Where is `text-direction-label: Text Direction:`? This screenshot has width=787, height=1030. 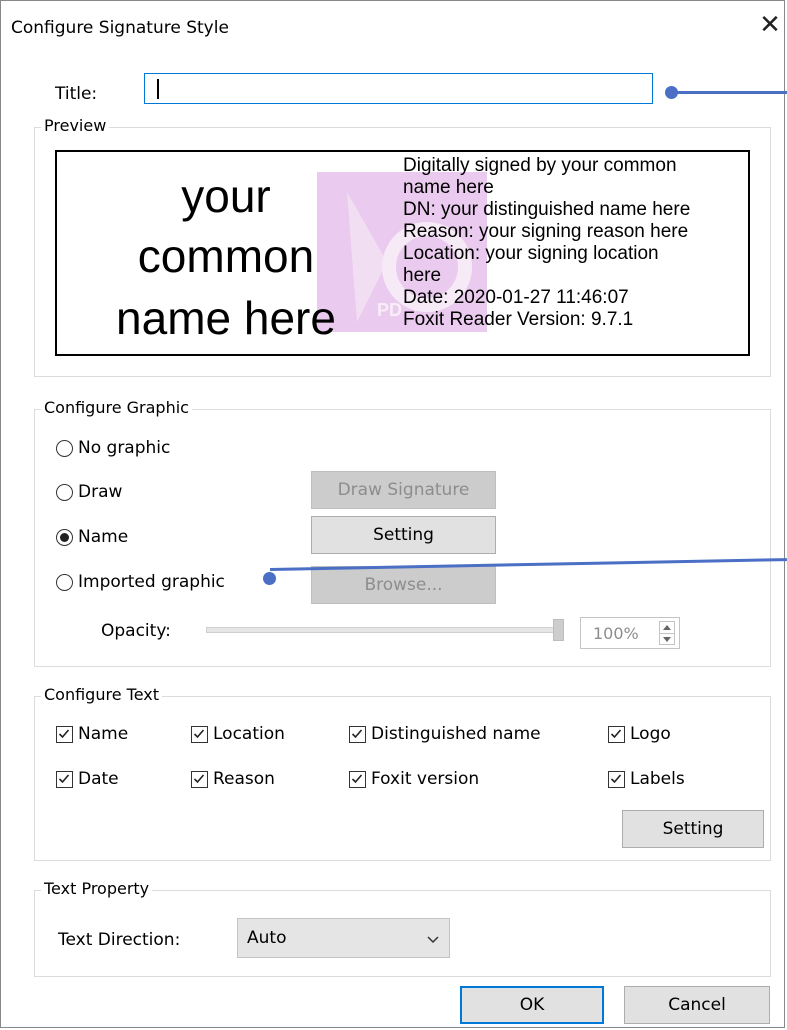
text-direction-label: Text Direction: is located at coordinates (119, 940).